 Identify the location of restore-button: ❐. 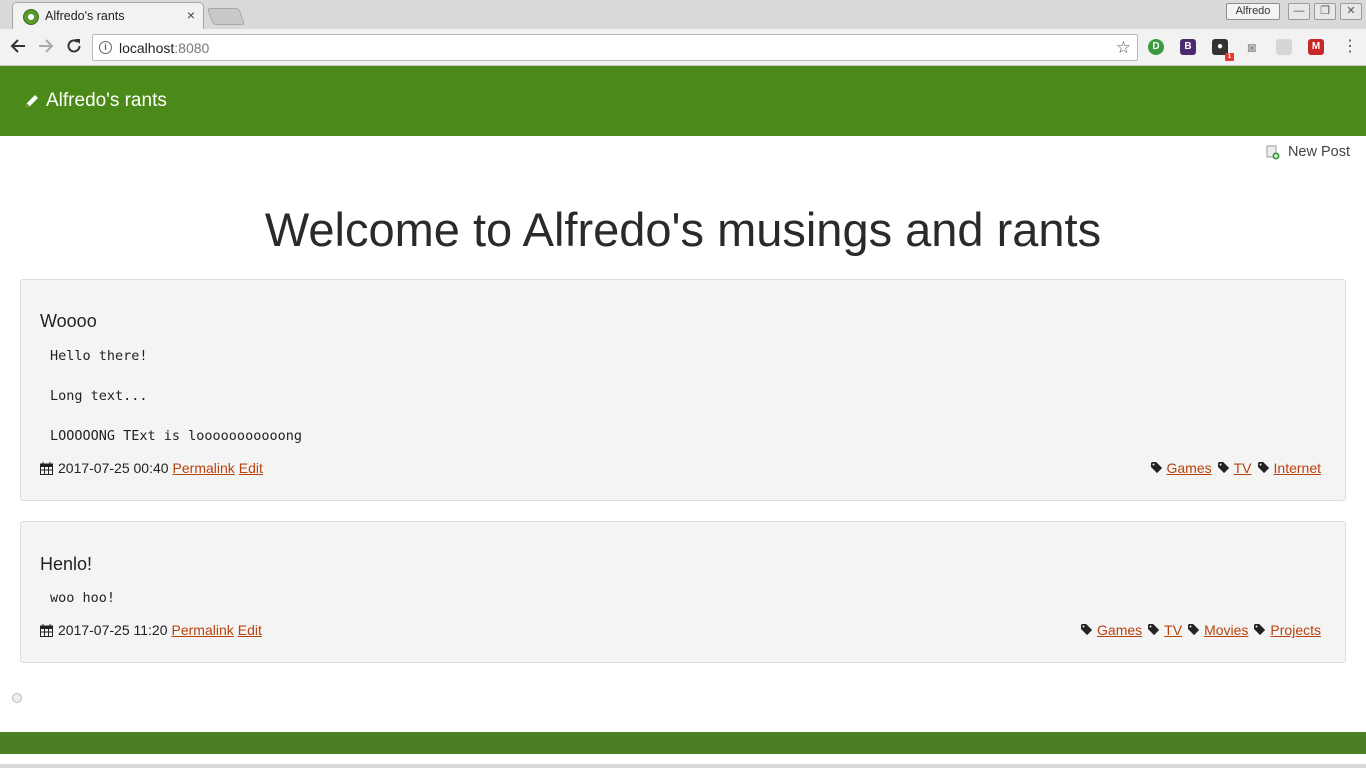
(1325, 11).